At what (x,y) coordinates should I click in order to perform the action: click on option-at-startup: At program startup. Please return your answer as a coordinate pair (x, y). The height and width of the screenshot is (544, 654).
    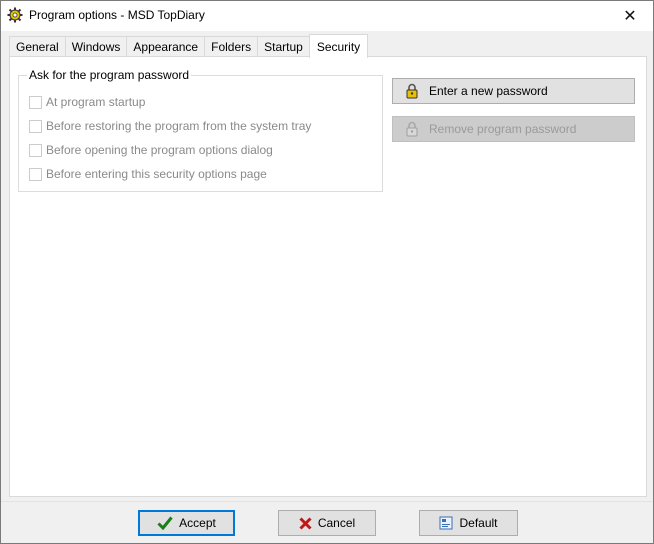
    Looking at the image, I should click on (87, 102).